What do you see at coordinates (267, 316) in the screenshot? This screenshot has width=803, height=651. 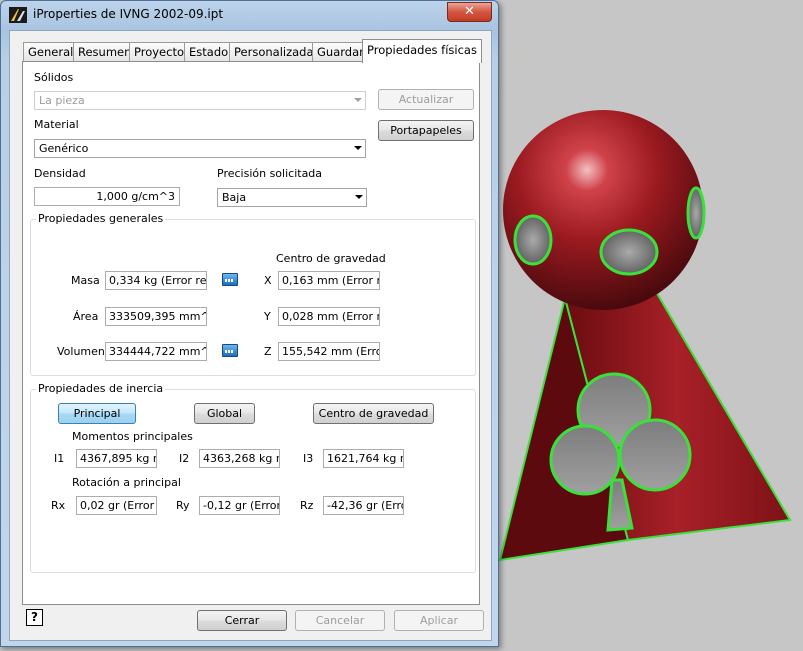 I see `cg-y-label: Y` at bounding box center [267, 316].